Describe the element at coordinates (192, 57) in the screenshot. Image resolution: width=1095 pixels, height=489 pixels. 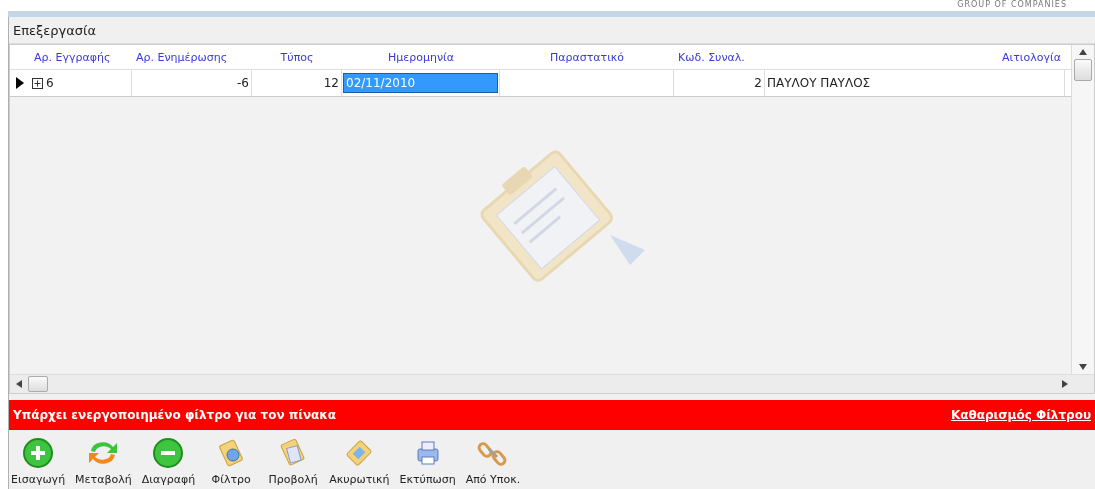
I see `column-header: Αρ. Ενημέρωσης` at that location.